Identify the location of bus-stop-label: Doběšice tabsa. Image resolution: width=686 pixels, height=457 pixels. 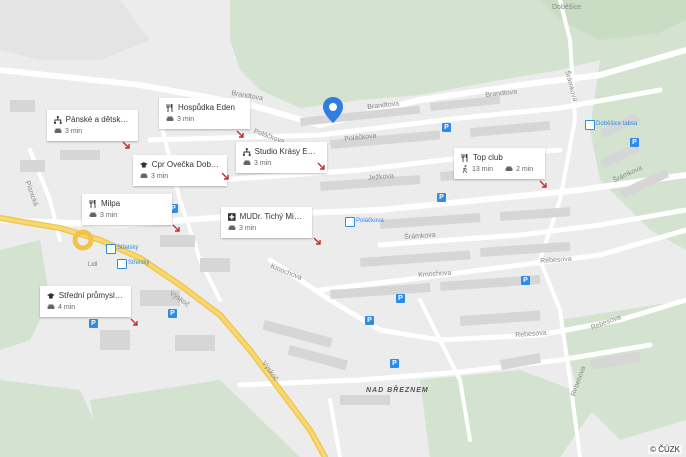
(617, 124).